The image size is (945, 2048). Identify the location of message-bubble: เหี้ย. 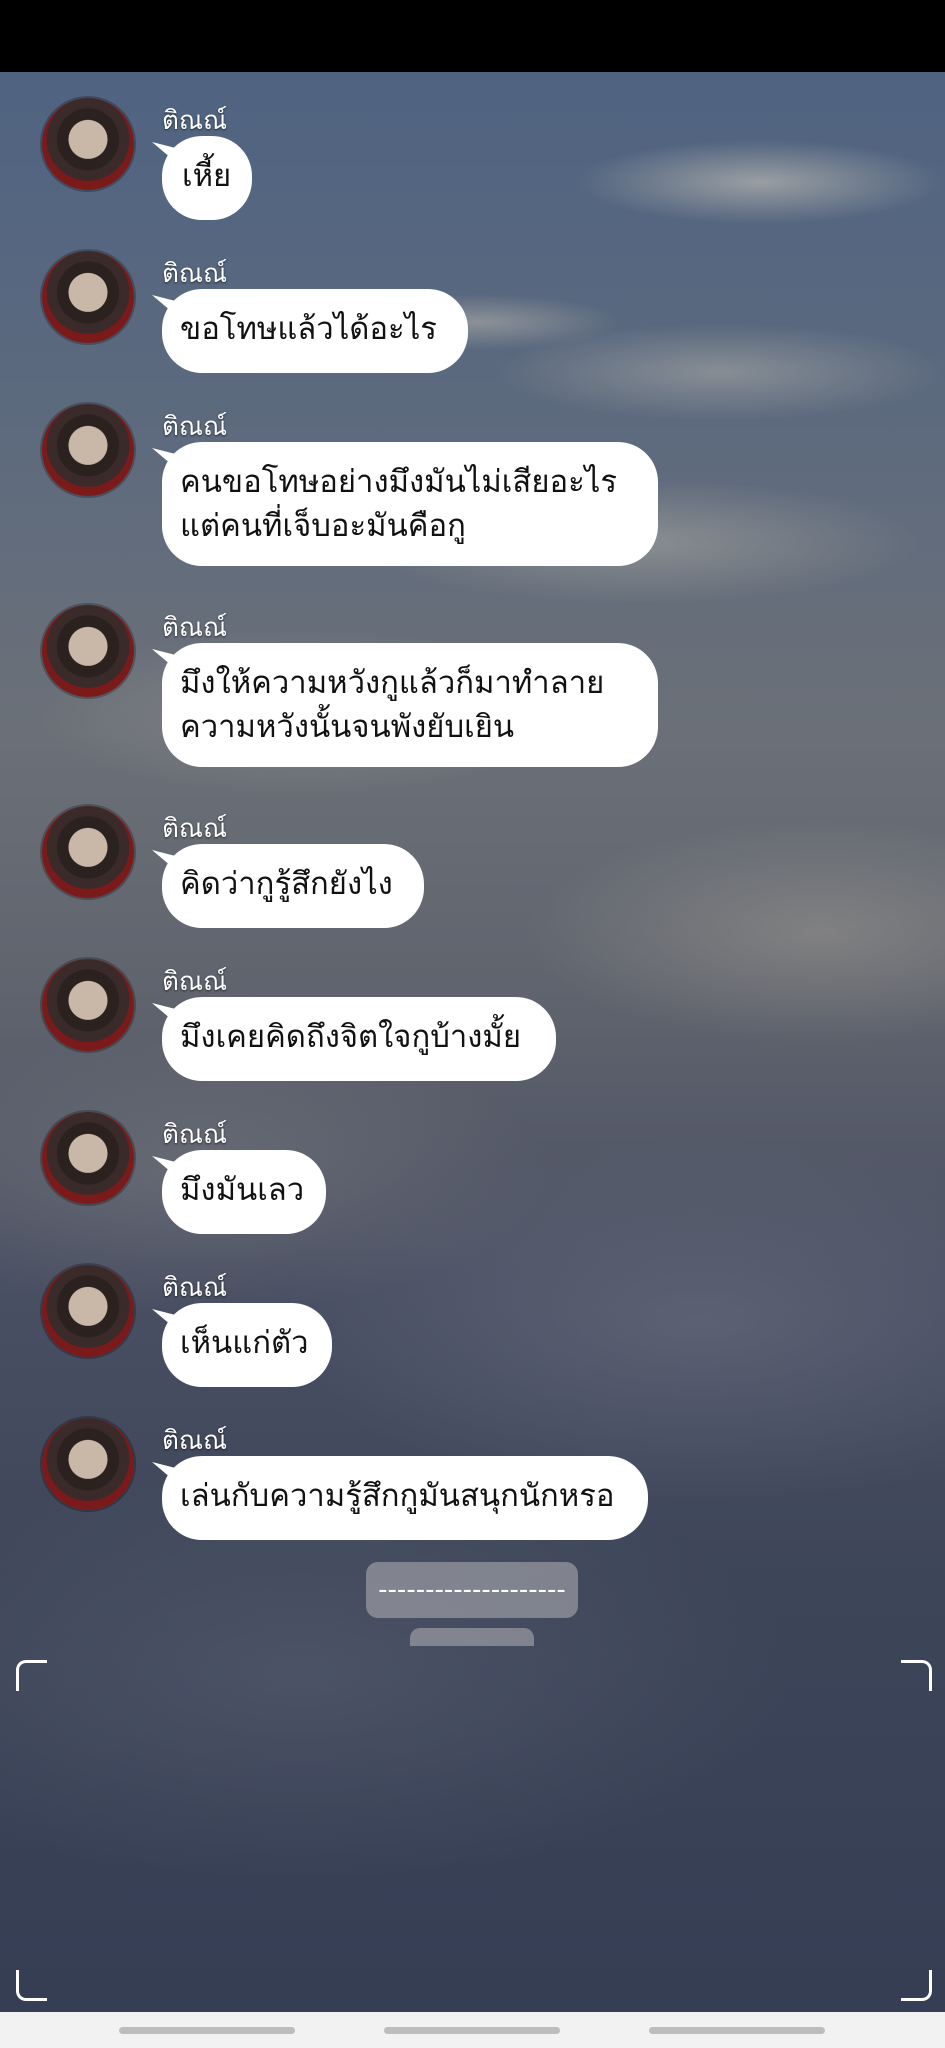
(207, 178).